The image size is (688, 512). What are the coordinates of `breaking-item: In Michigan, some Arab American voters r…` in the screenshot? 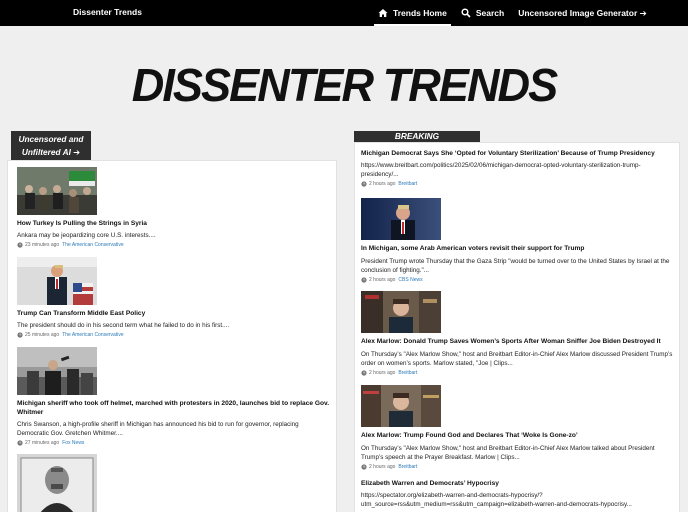 It's located at (517, 240).